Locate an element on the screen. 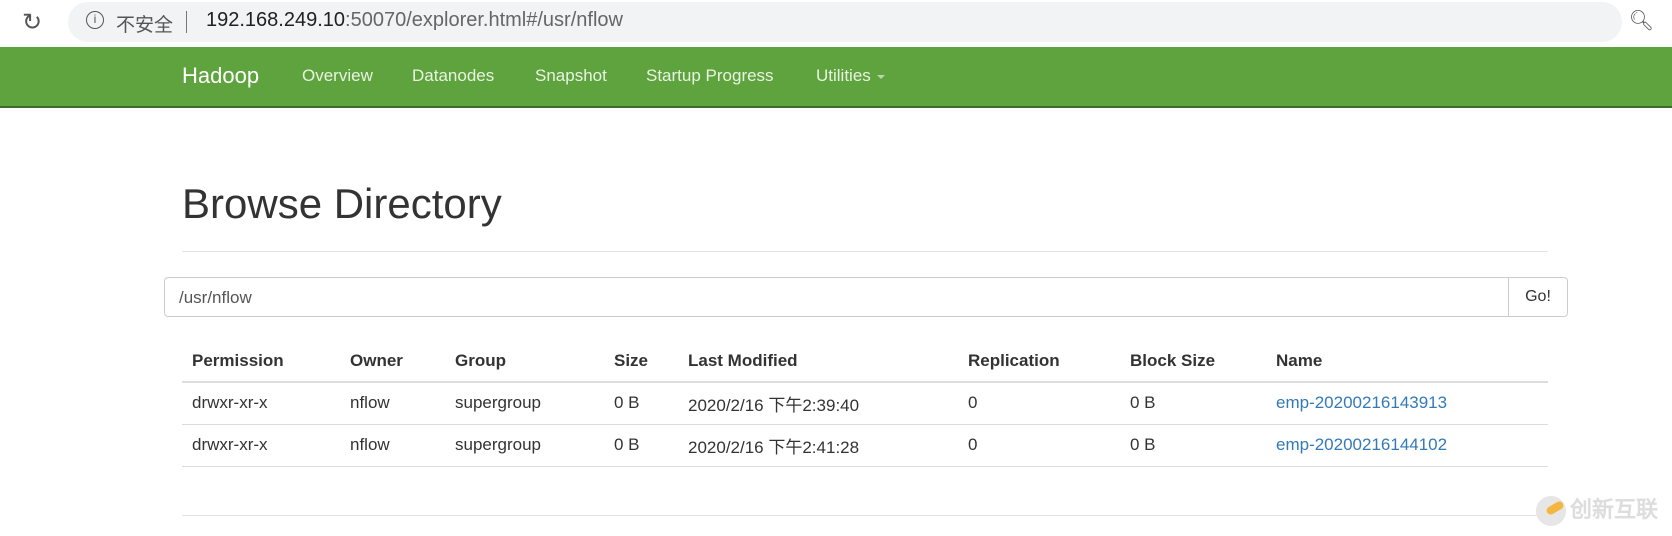  nav-startup-progress: Startup Progress is located at coordinates (710, 76).